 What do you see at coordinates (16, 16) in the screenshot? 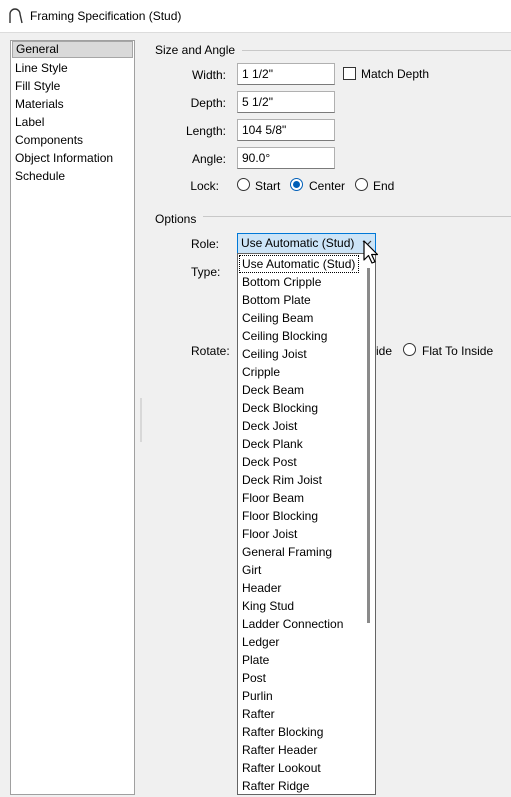
I see `app-arc-icon` at bounding box center [16, 16].